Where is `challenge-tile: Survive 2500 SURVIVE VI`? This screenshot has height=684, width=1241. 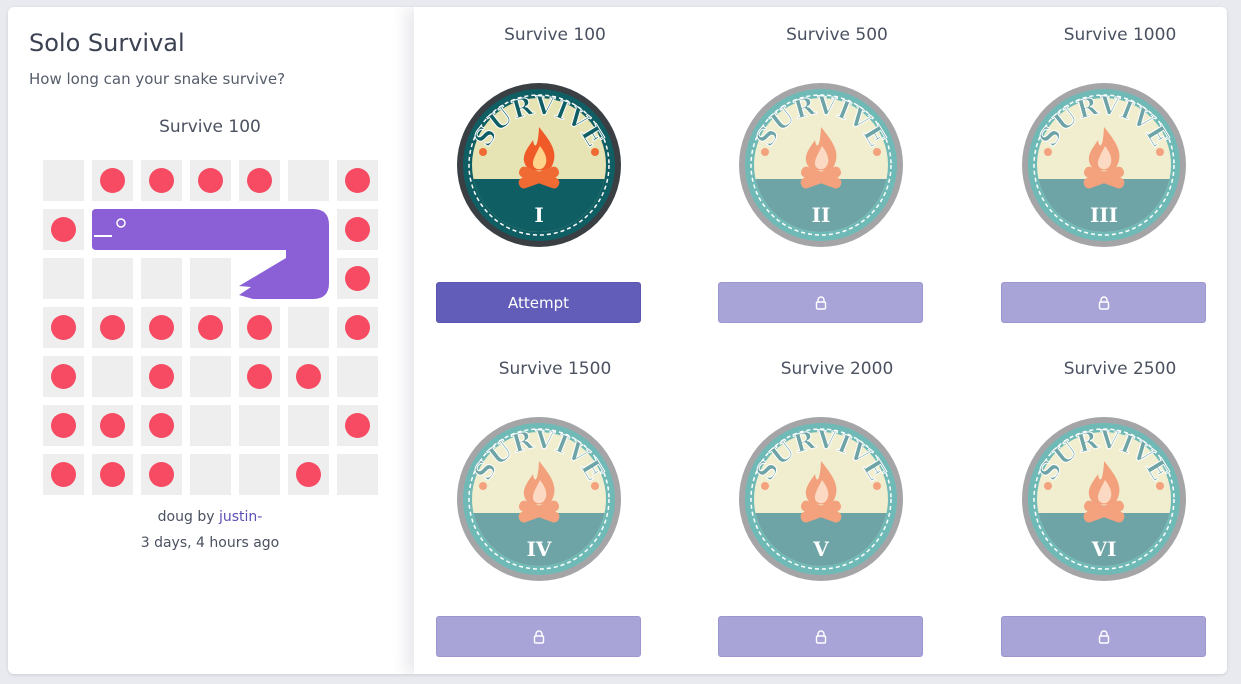 challenge-tile: Survive 2500 SURVIVE VI is located at coordinates (1103, 507).